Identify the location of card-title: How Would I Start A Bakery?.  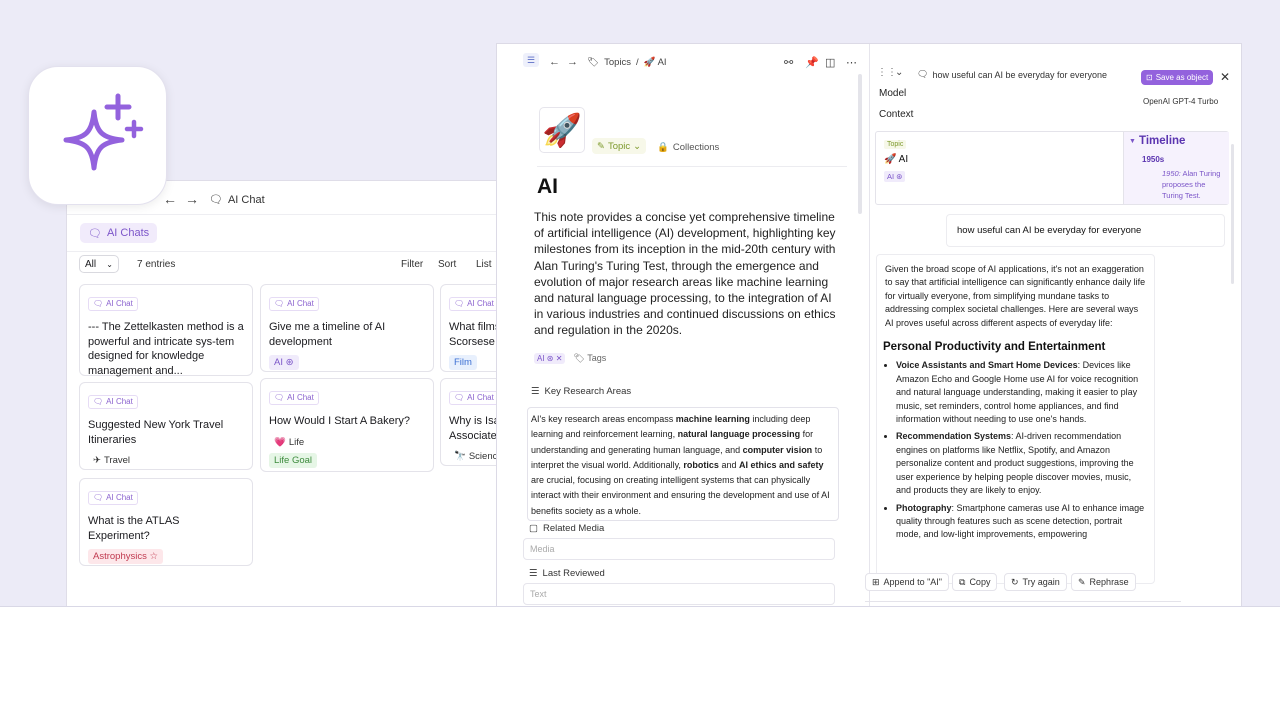
(340, 421).